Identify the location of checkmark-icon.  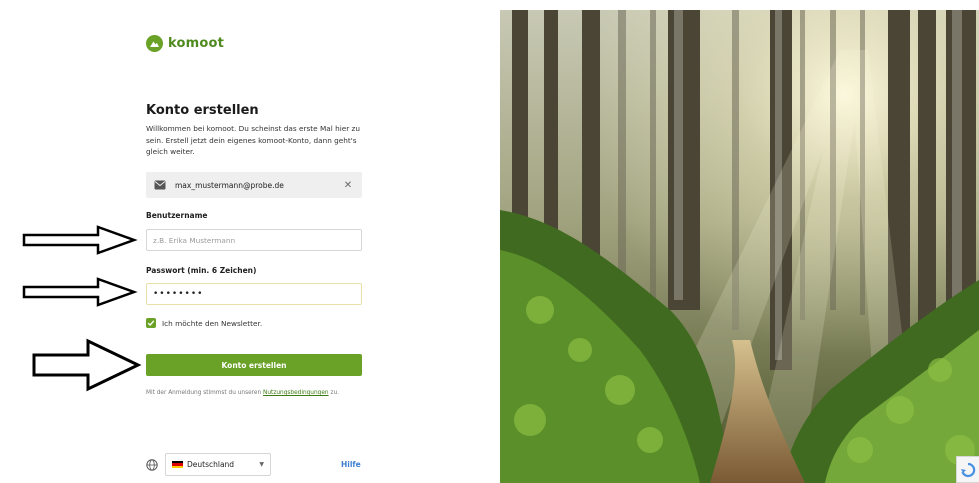
(151, 323).